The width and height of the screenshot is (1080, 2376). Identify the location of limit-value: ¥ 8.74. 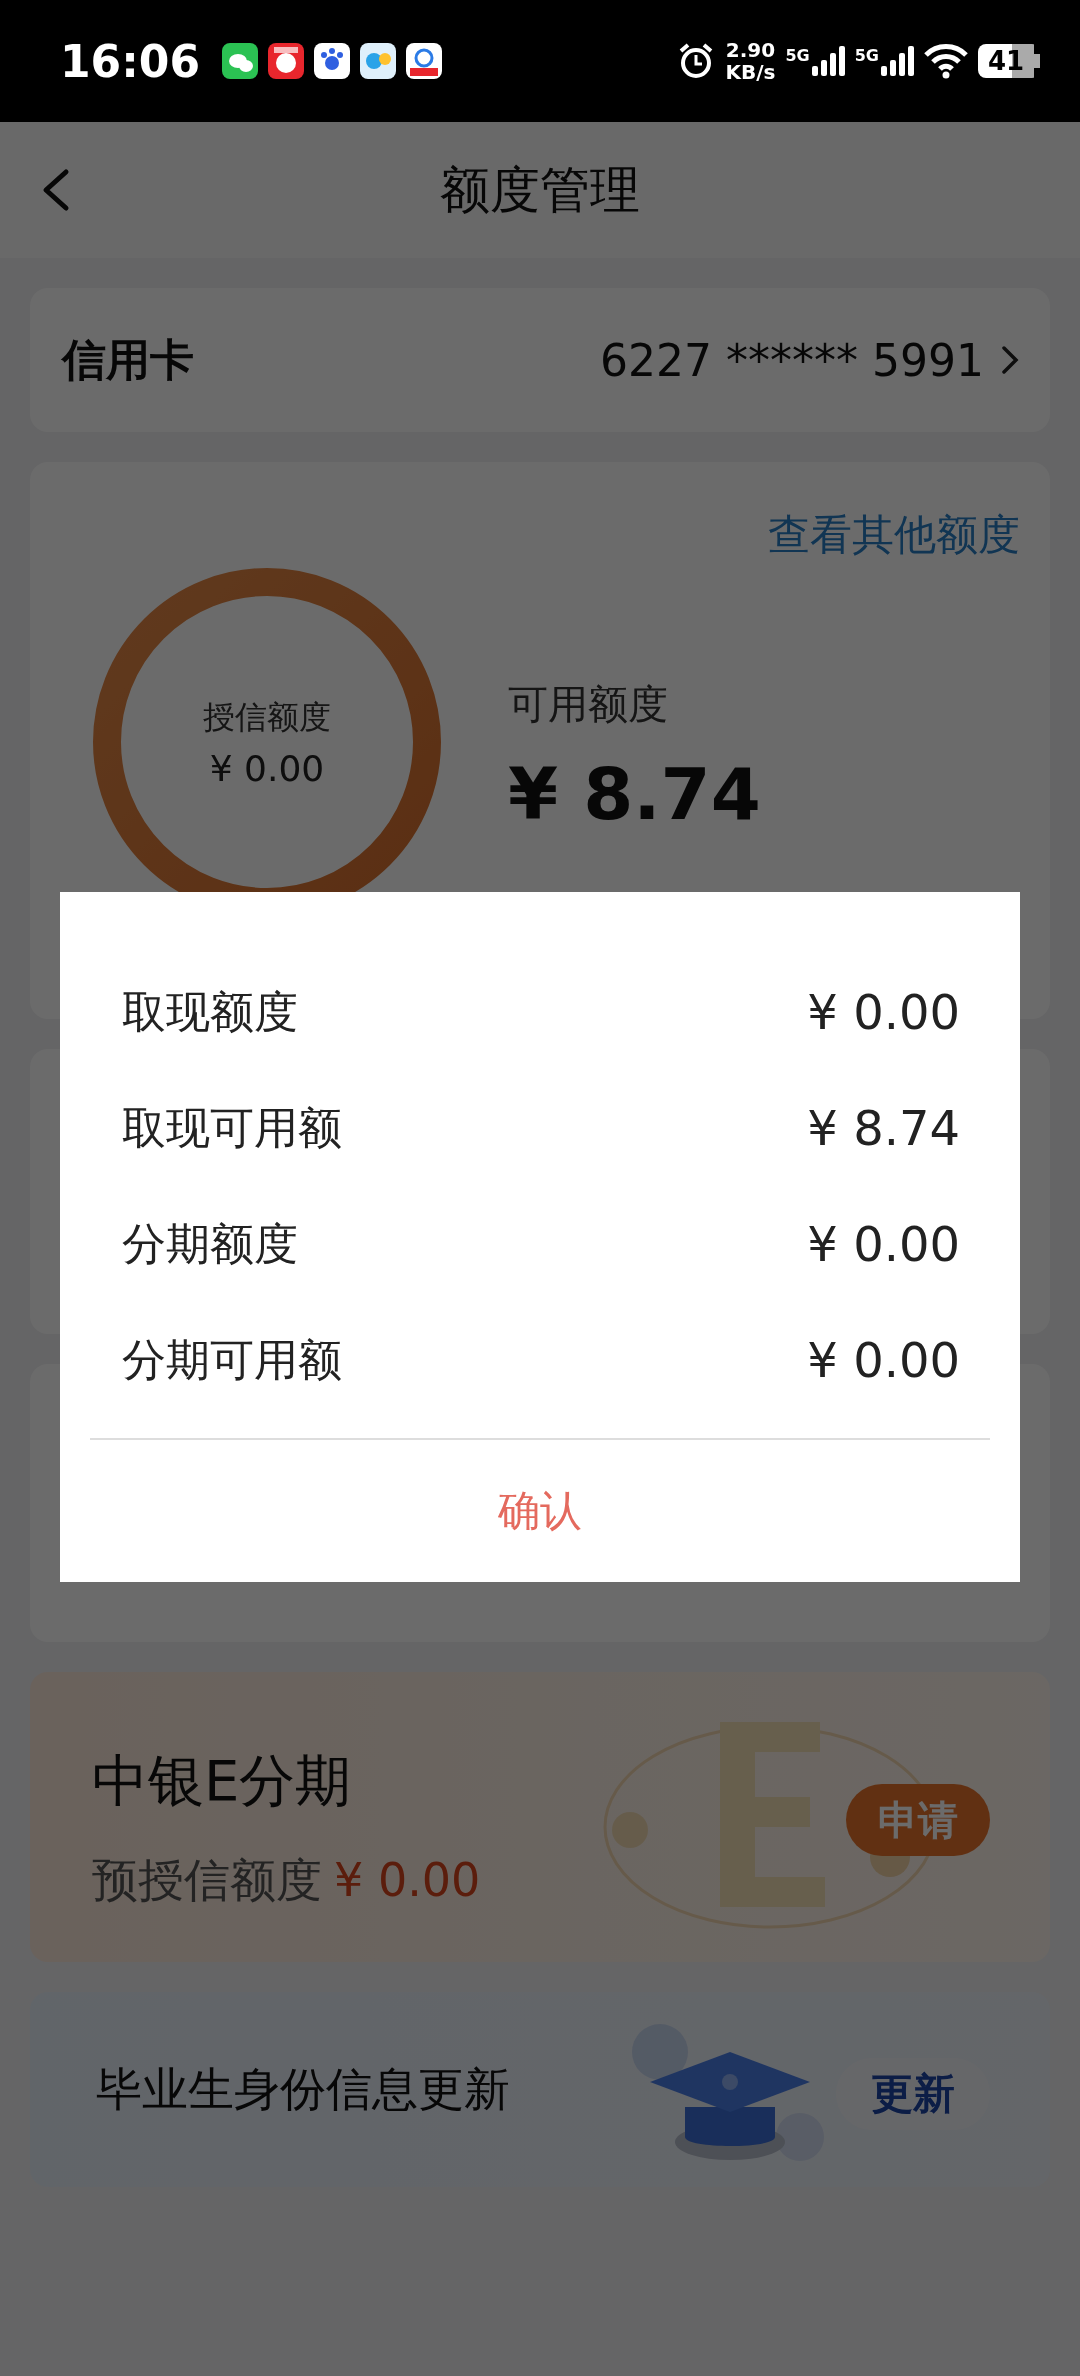
(883, 1128).